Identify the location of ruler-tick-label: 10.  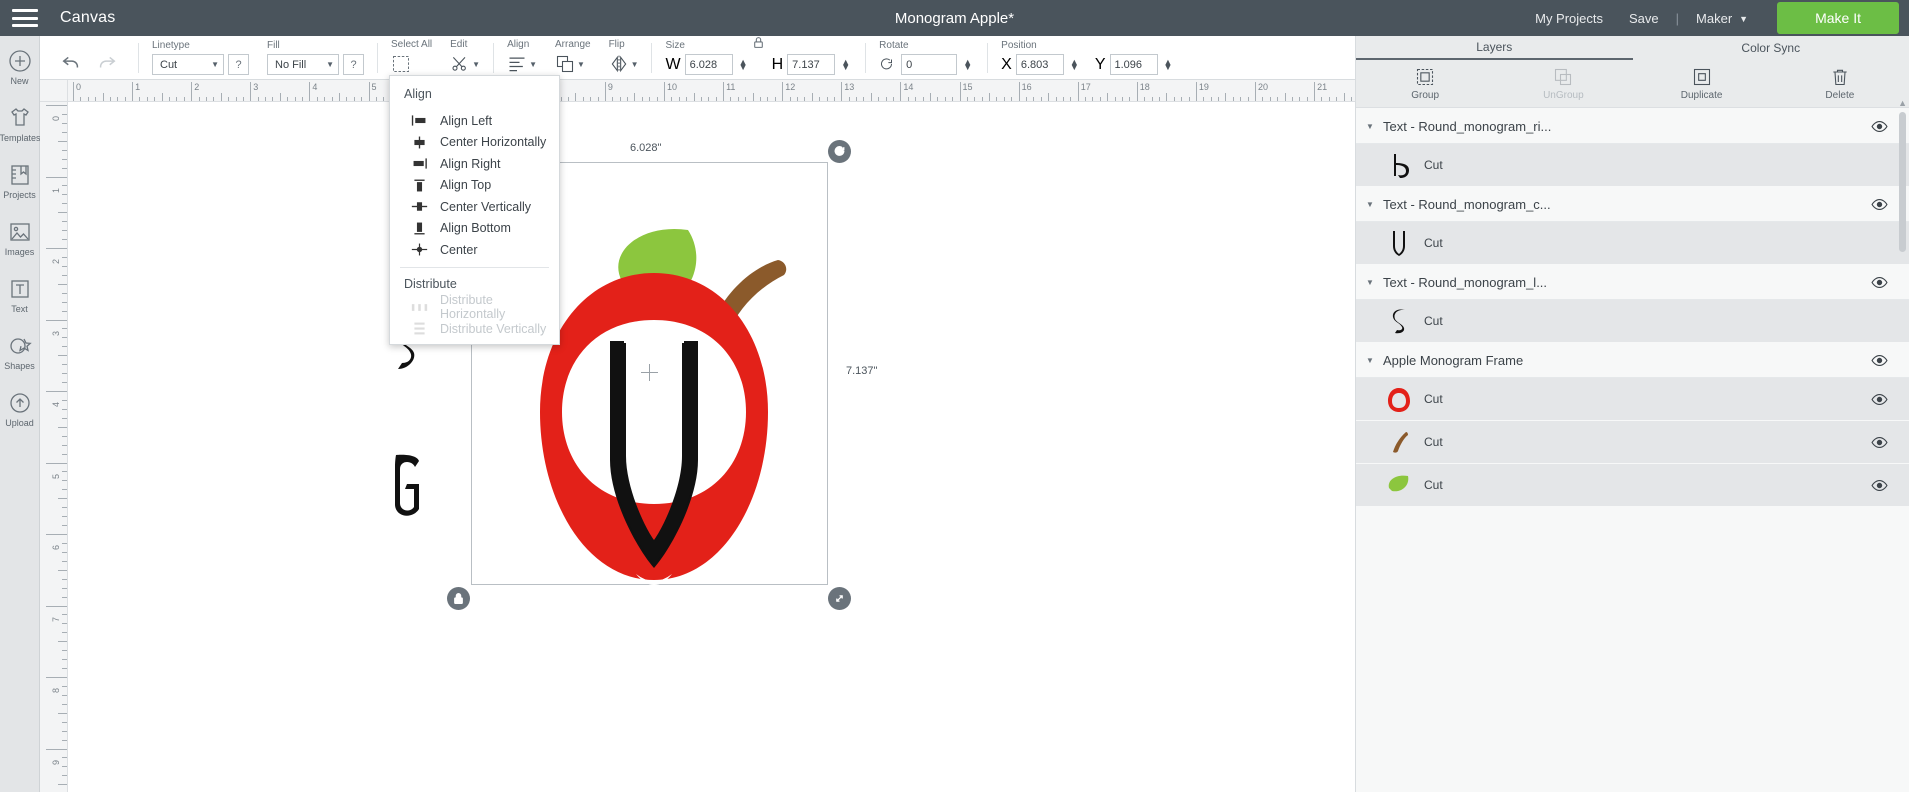
(672, 87).